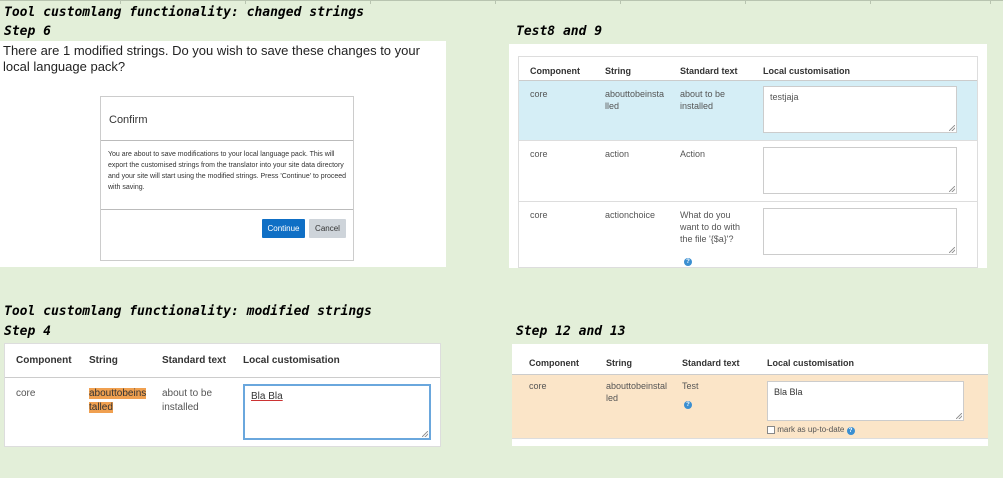 Image resolution: width=1003 pixels, height=478 pixels. Describe the element at coordinates (27, 331) in the screenshot. I see `heading-step4: Step 4` at that location.